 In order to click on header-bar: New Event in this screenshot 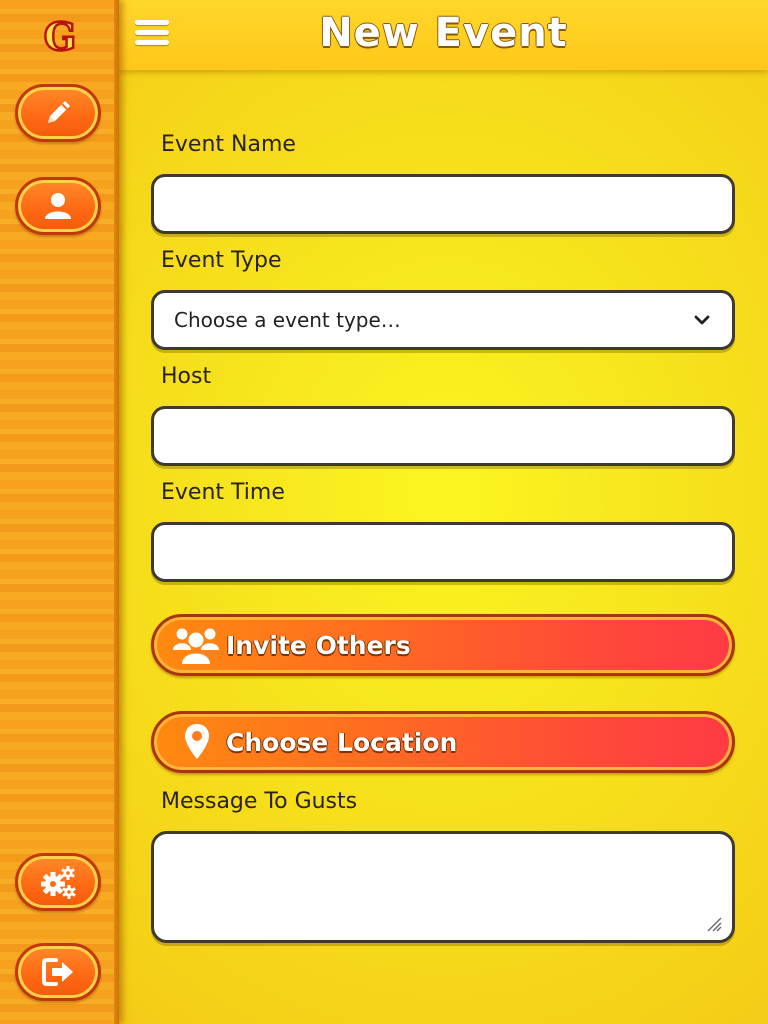, I will do `click(443, 35)`.